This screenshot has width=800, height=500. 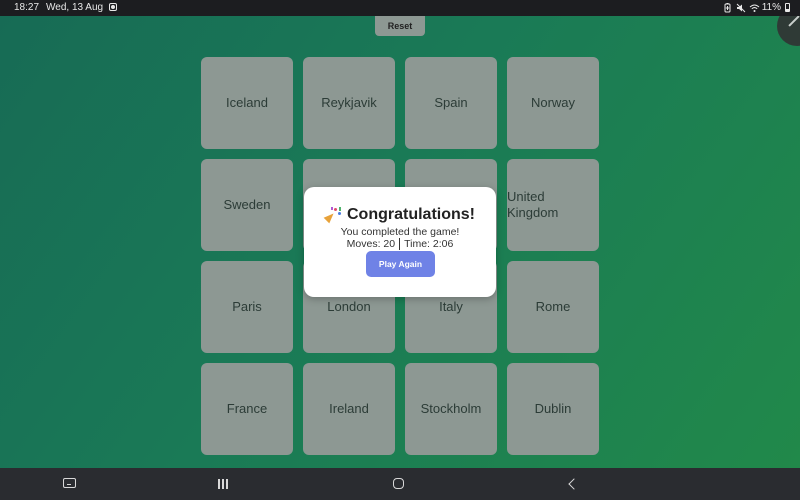 I want to click on status-time: 18:27, so click(x=27, y=7).